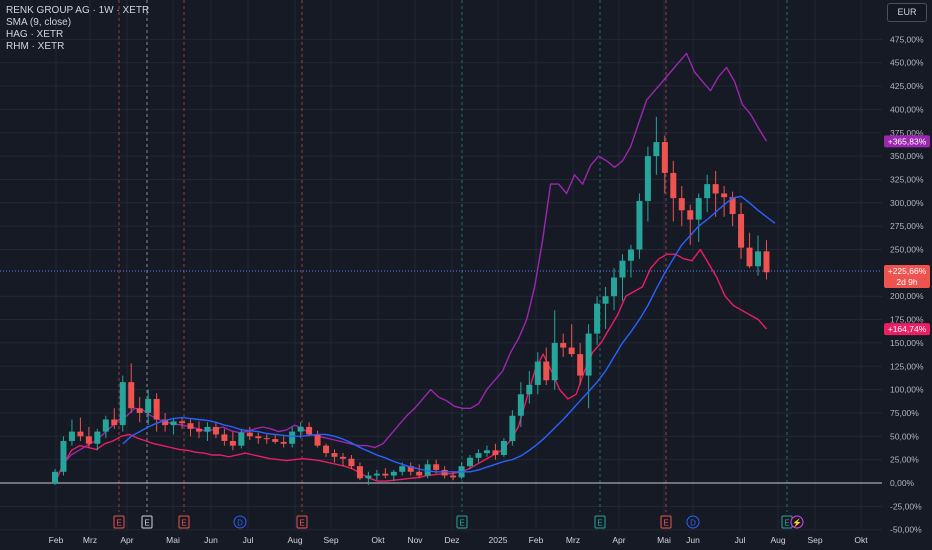 The image size is (932, 550). What do you see at coordinates (907, 296) in the screenshot?
I see `y-tick-label: 200,00%` at bounding box center [907, 296].